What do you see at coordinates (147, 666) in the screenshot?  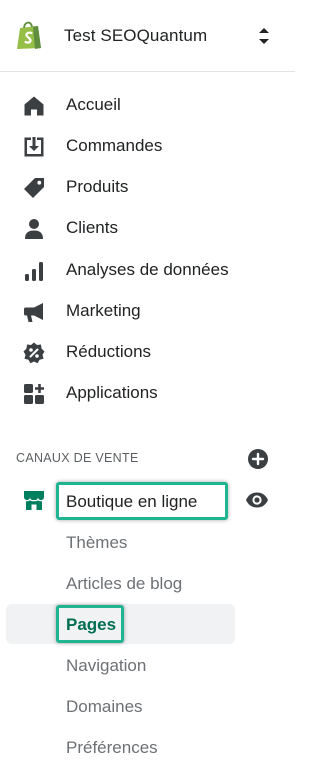 I see `subnav-item-navigation: Navigation` at bounding box center [147, 666].